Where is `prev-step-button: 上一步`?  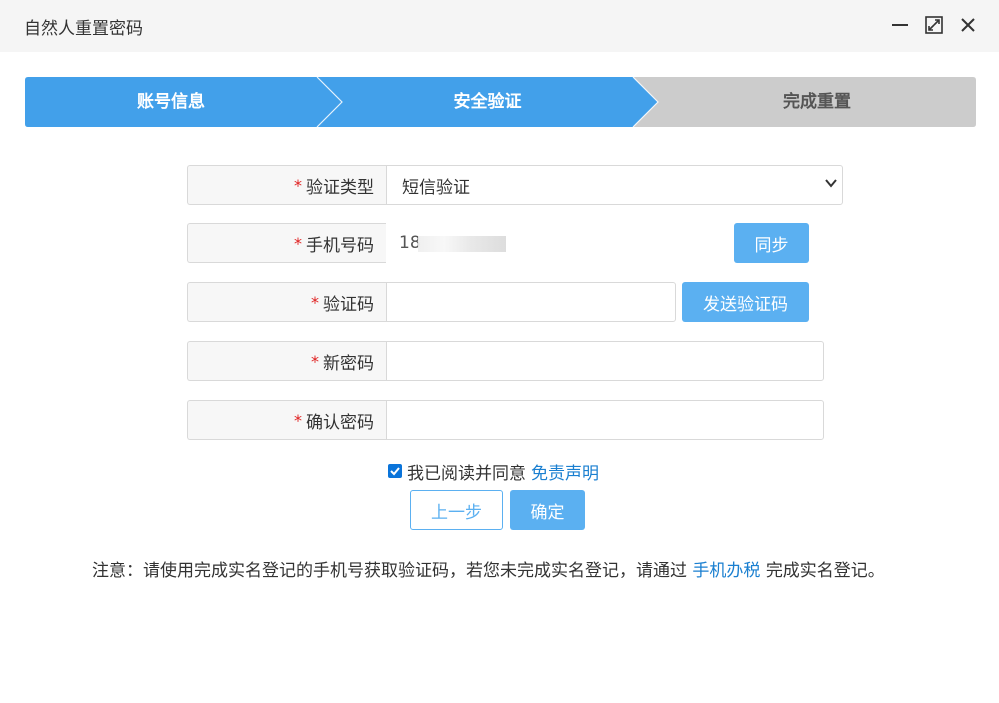
prev-step-button: 上一步 is located at coordinates (456, 510).